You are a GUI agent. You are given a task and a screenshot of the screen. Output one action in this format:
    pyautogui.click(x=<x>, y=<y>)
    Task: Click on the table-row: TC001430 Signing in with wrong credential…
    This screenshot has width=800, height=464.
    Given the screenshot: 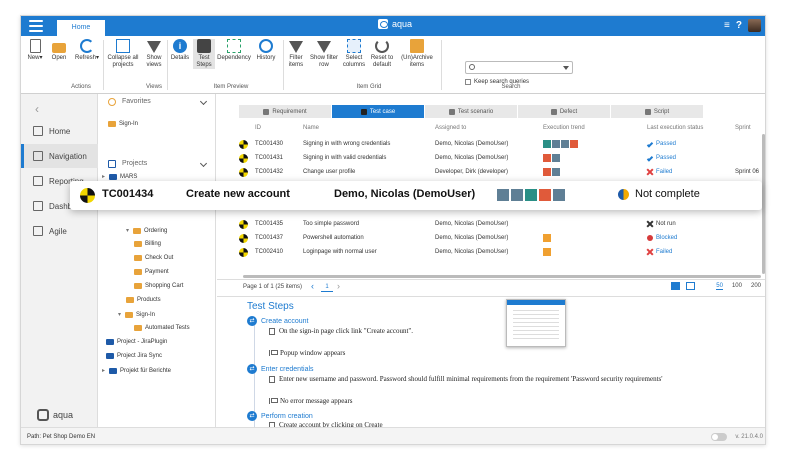 What is the action you would take?
    pyautogui.click(x=491, y=145)
    